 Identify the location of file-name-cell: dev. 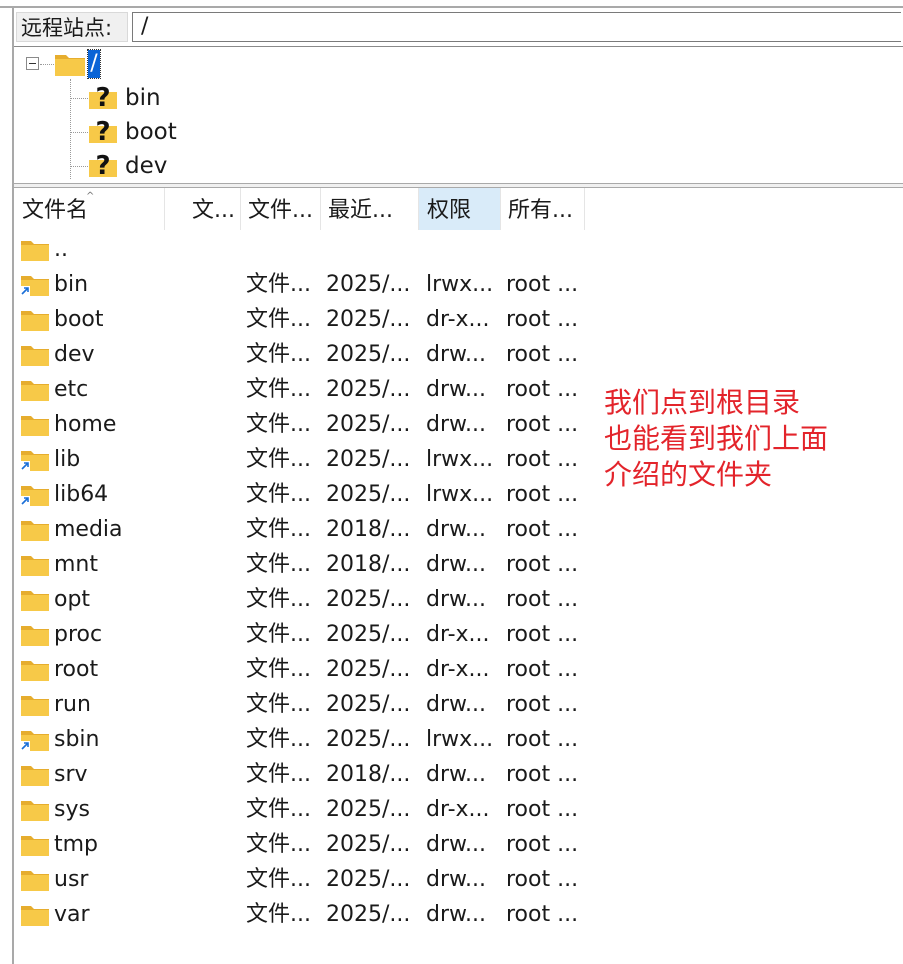
(74, 354).